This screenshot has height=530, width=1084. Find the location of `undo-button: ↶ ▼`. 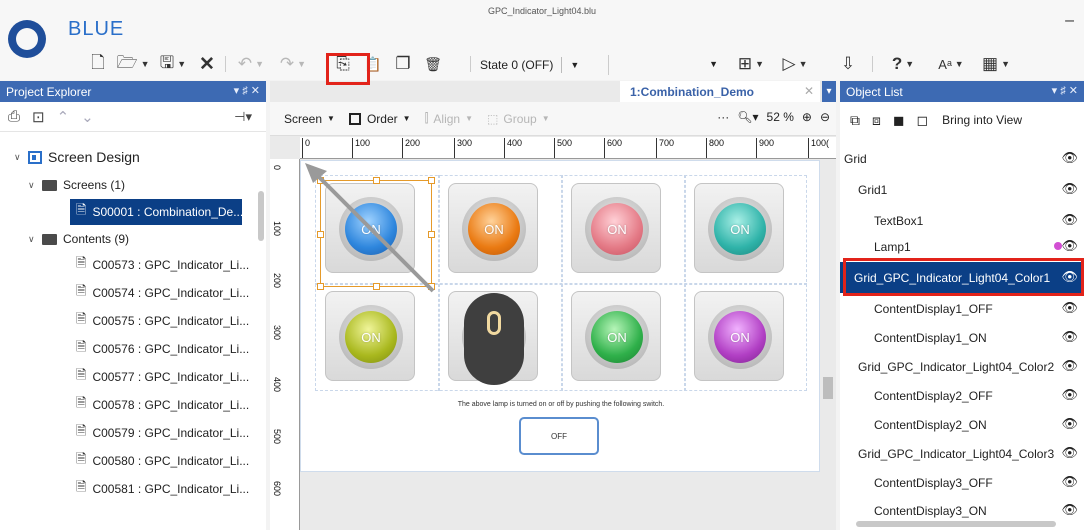

undo-button: ↶ ▼ is located at coordinates (251, 64).